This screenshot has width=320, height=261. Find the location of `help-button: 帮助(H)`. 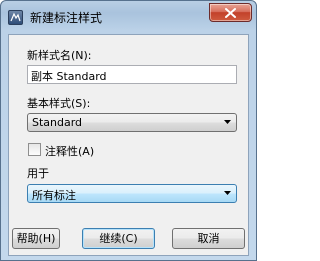

help-button: 帮助(H) is located at coordinates (36, 238).